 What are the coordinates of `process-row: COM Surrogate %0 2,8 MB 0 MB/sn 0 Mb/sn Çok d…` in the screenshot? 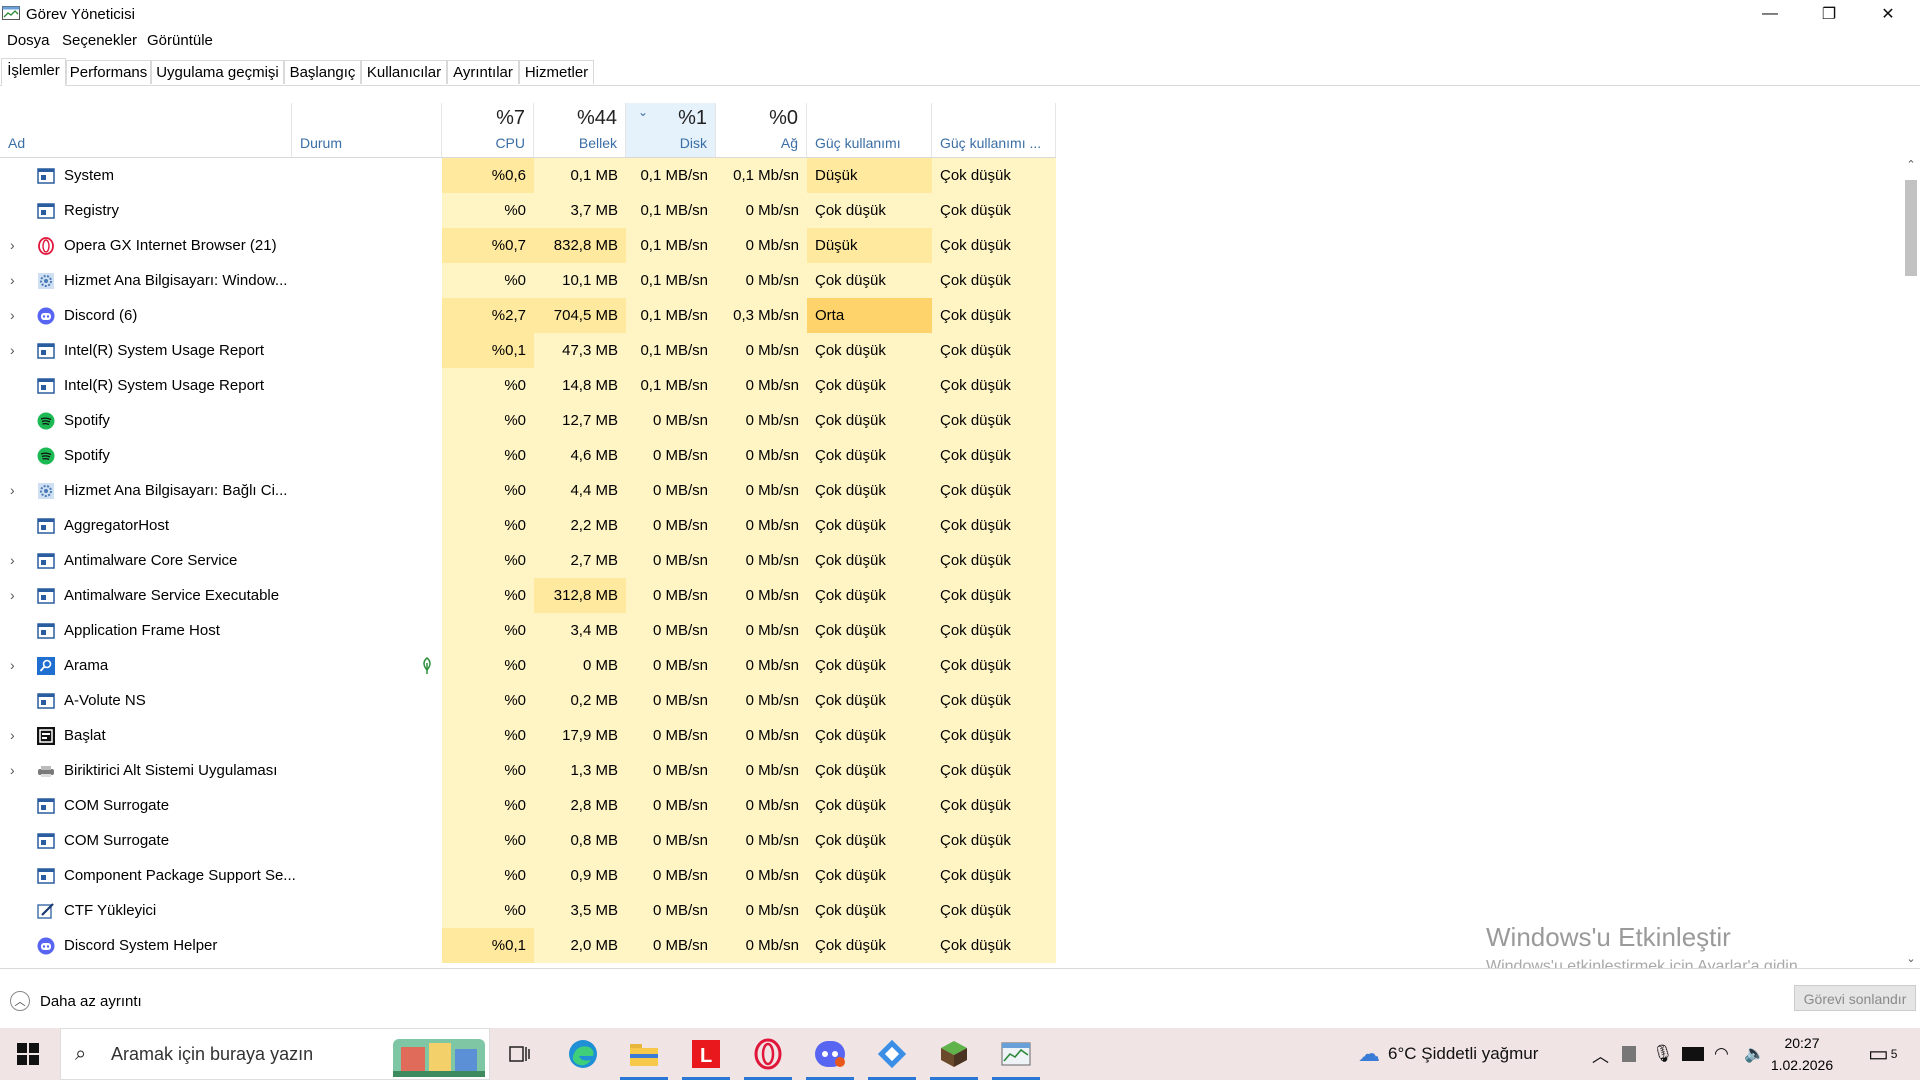 It's located at (528, 805).